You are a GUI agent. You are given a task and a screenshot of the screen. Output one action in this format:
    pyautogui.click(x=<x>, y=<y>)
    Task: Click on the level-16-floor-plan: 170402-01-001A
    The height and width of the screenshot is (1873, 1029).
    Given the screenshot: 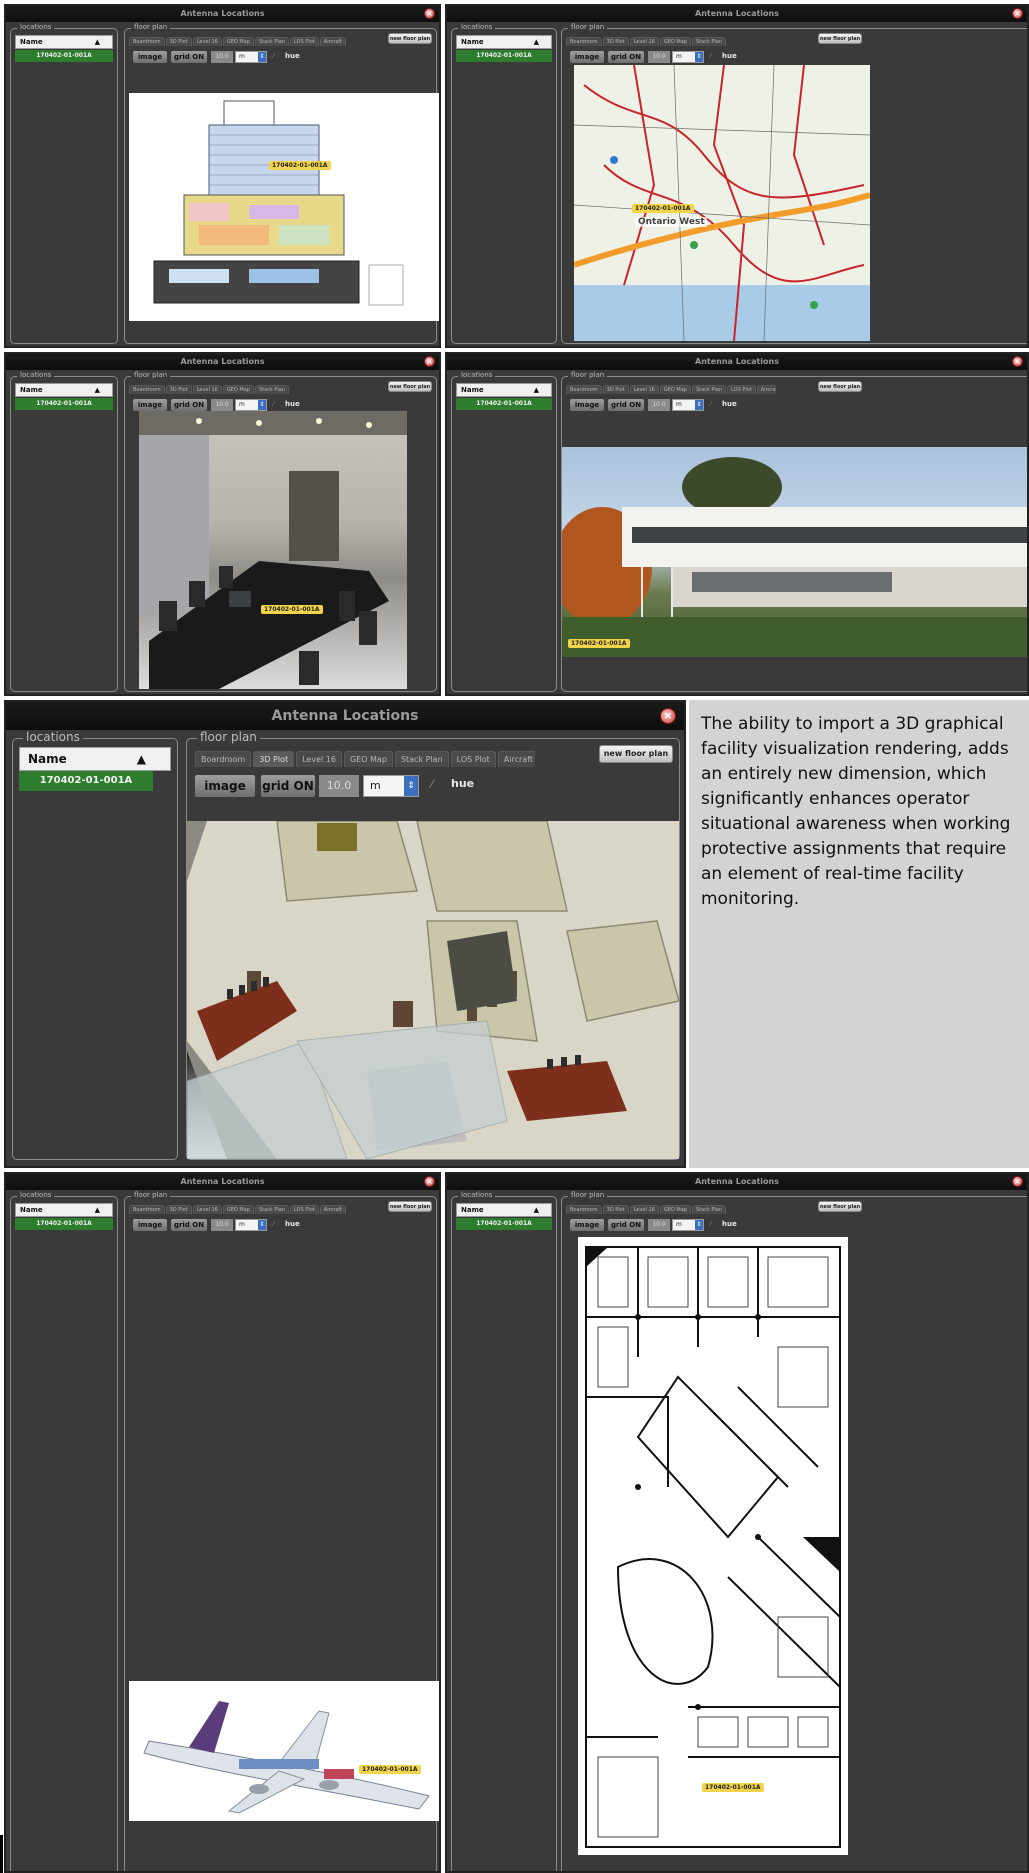 What is the action you would take?
    pyautogui.click(x=713, y=1546)
    